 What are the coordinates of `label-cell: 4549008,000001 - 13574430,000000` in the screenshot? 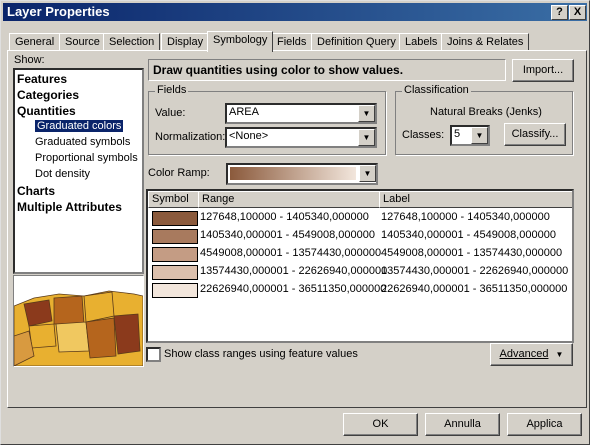 It's located at (471, 253).